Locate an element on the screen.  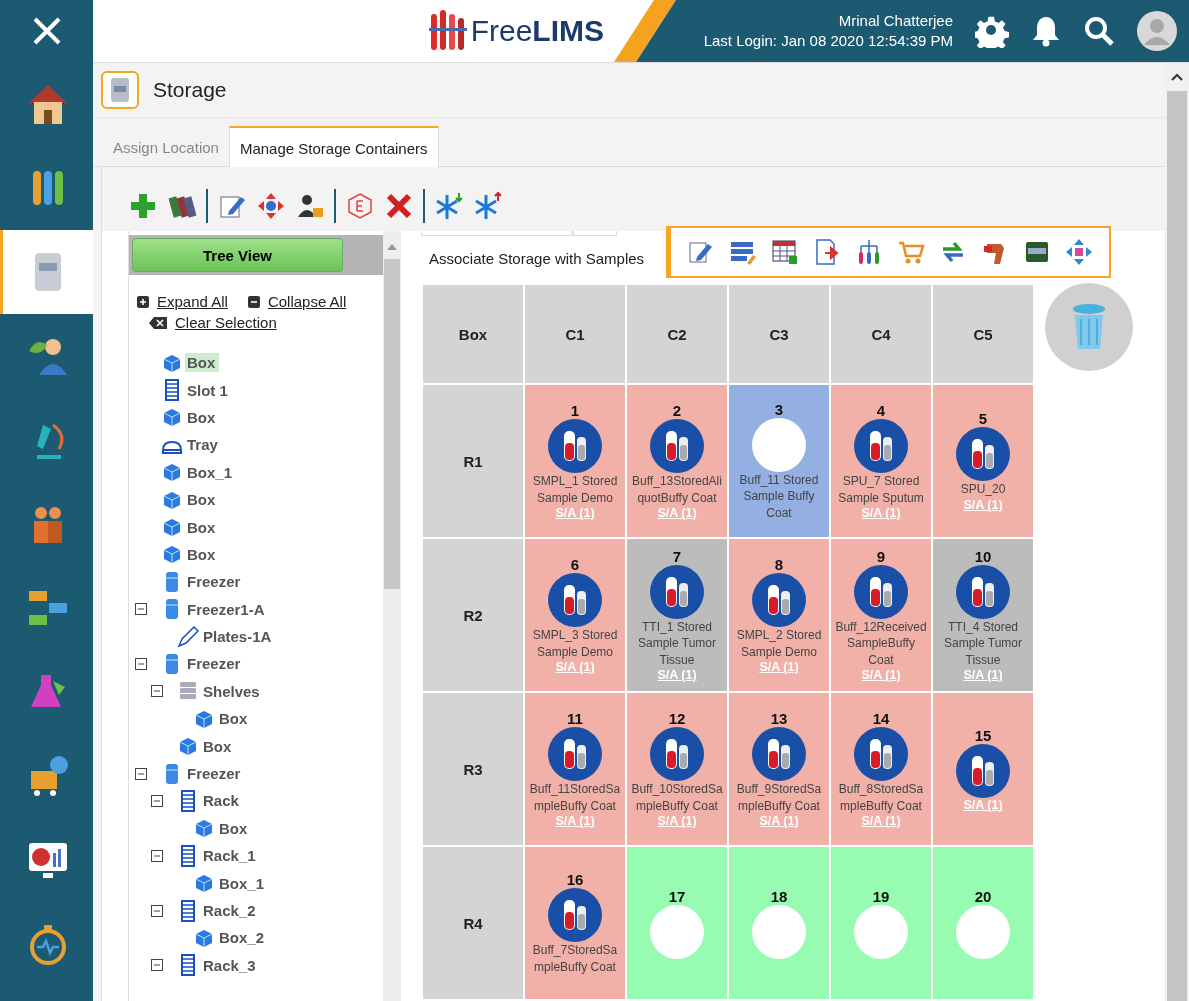
storage-cell: 13 Buff_9StoredSampleBuffy Coat S/A (1) is located at coordinates (779, 769).